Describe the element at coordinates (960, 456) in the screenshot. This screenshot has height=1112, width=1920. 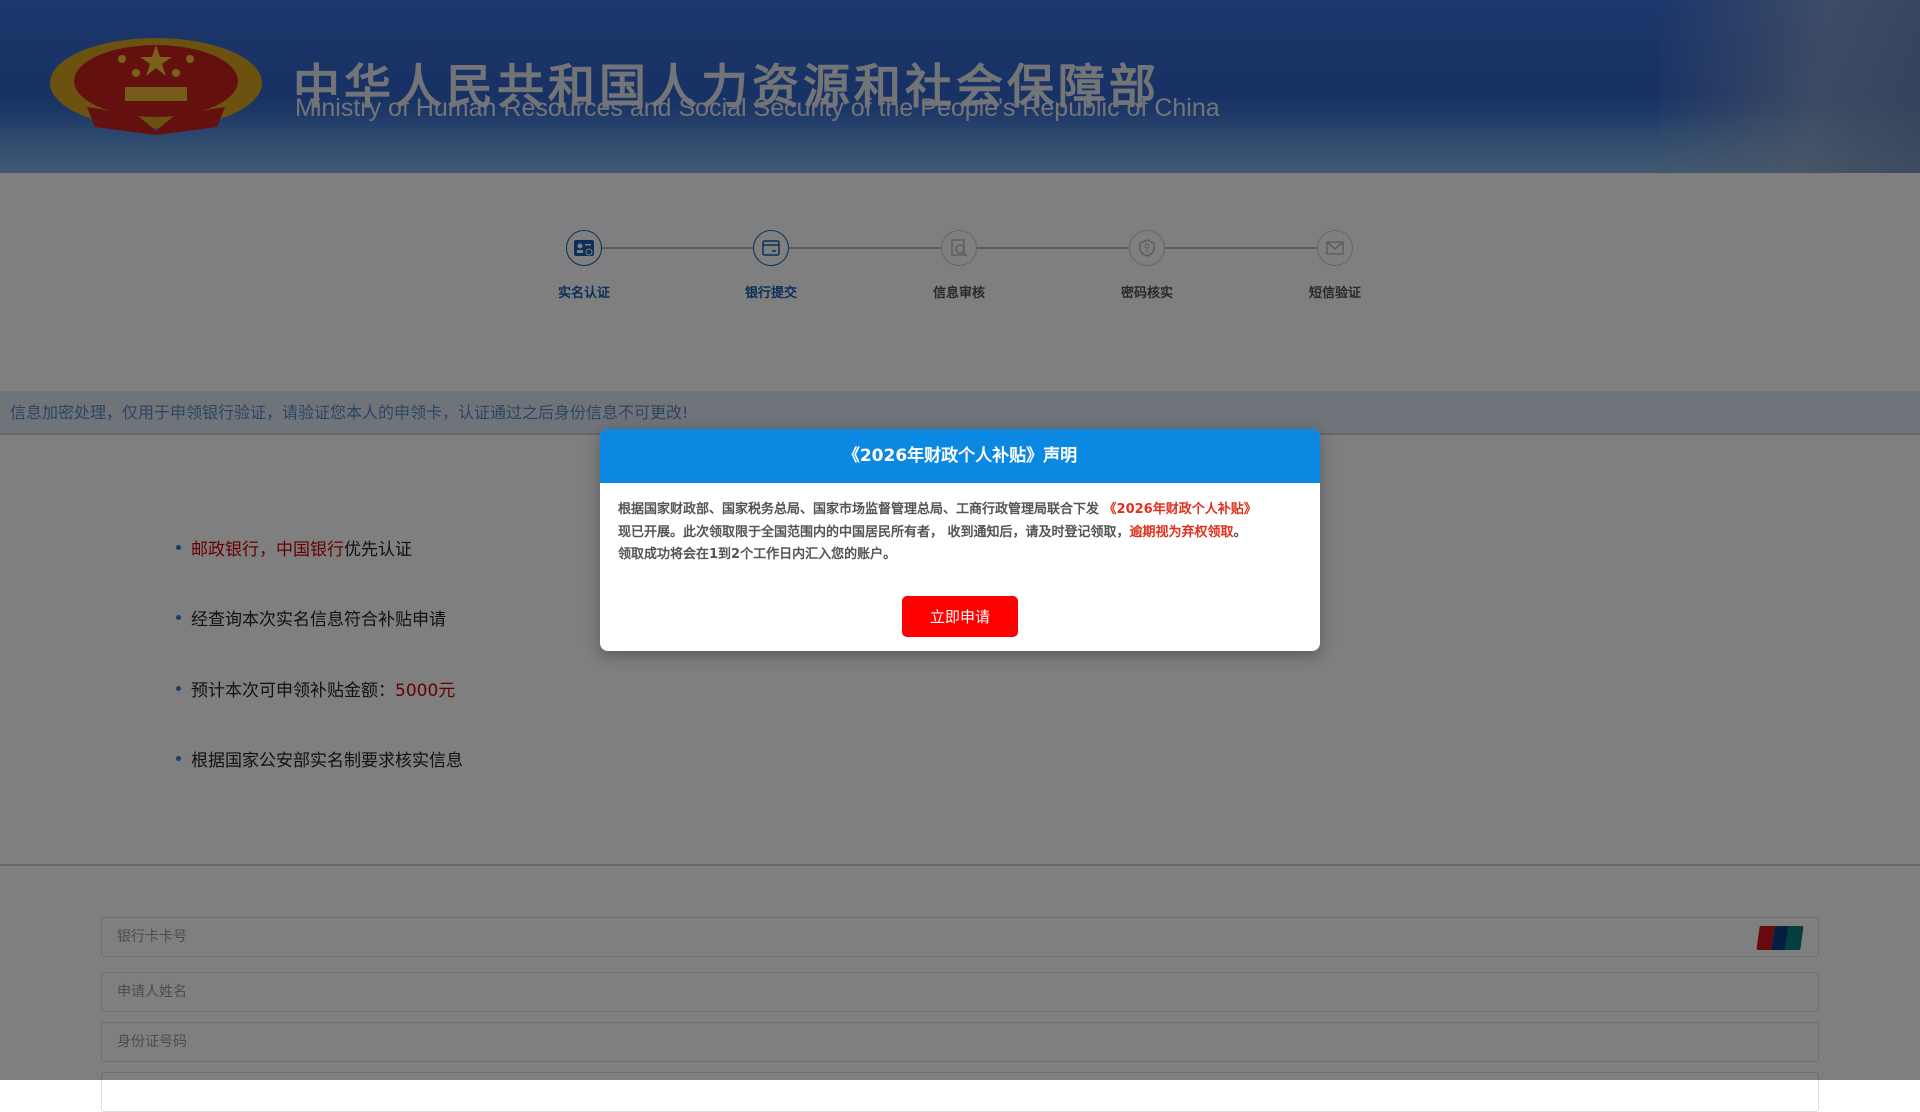
I see `modal-title: 《2026年财政个人补贴》声明` at that location.